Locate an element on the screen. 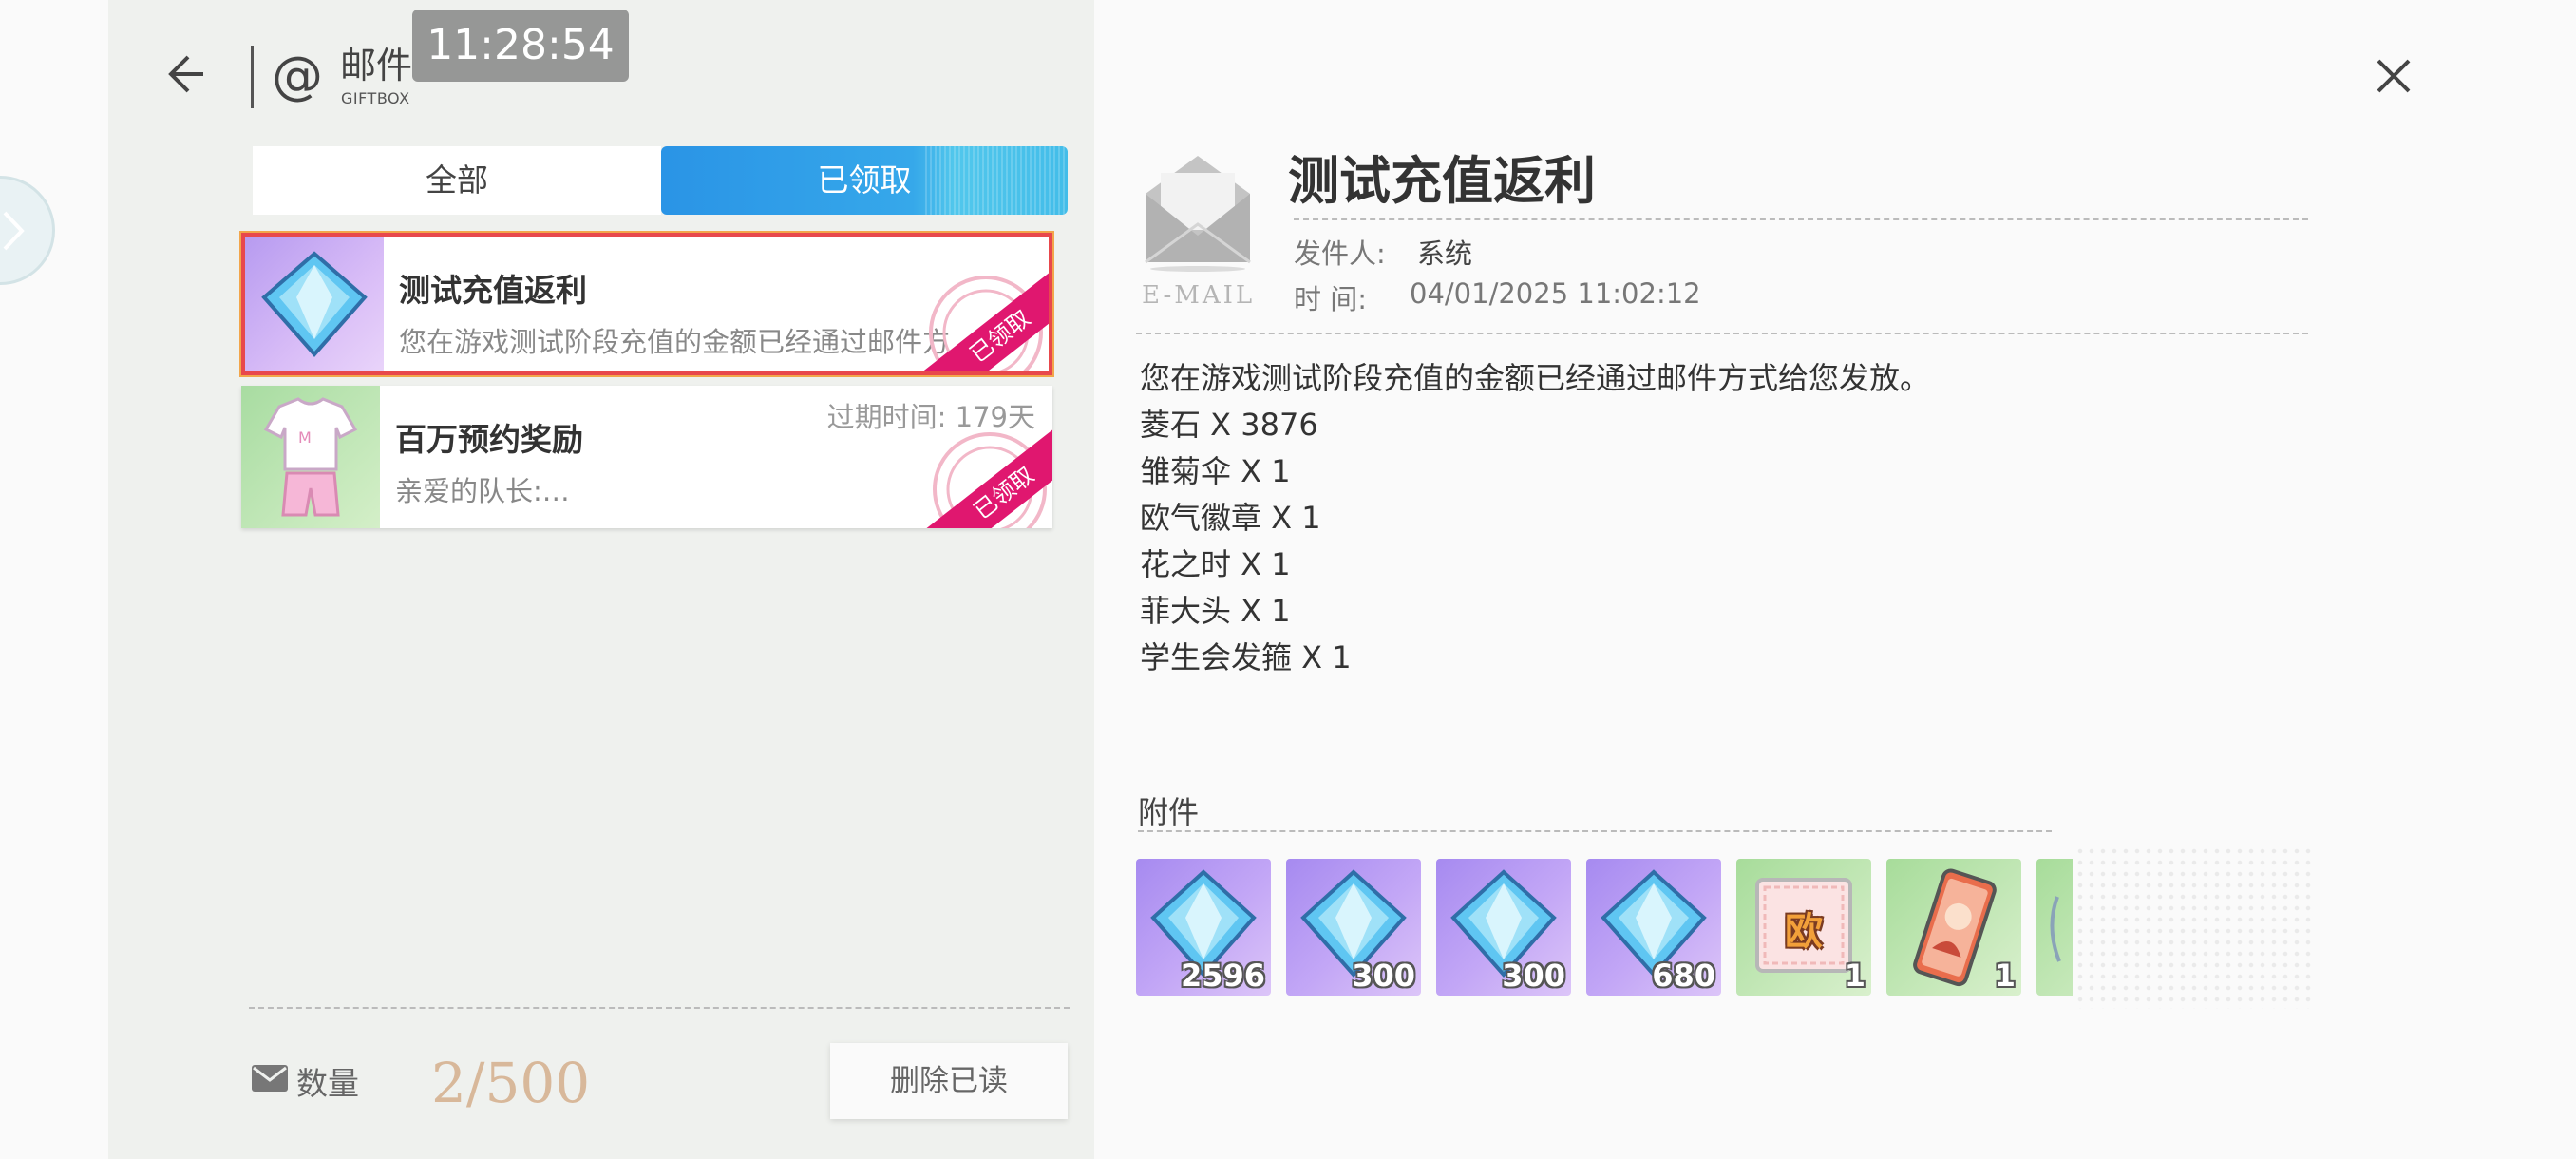  attachment-item: 1 is located at coordinates (1953, 927).